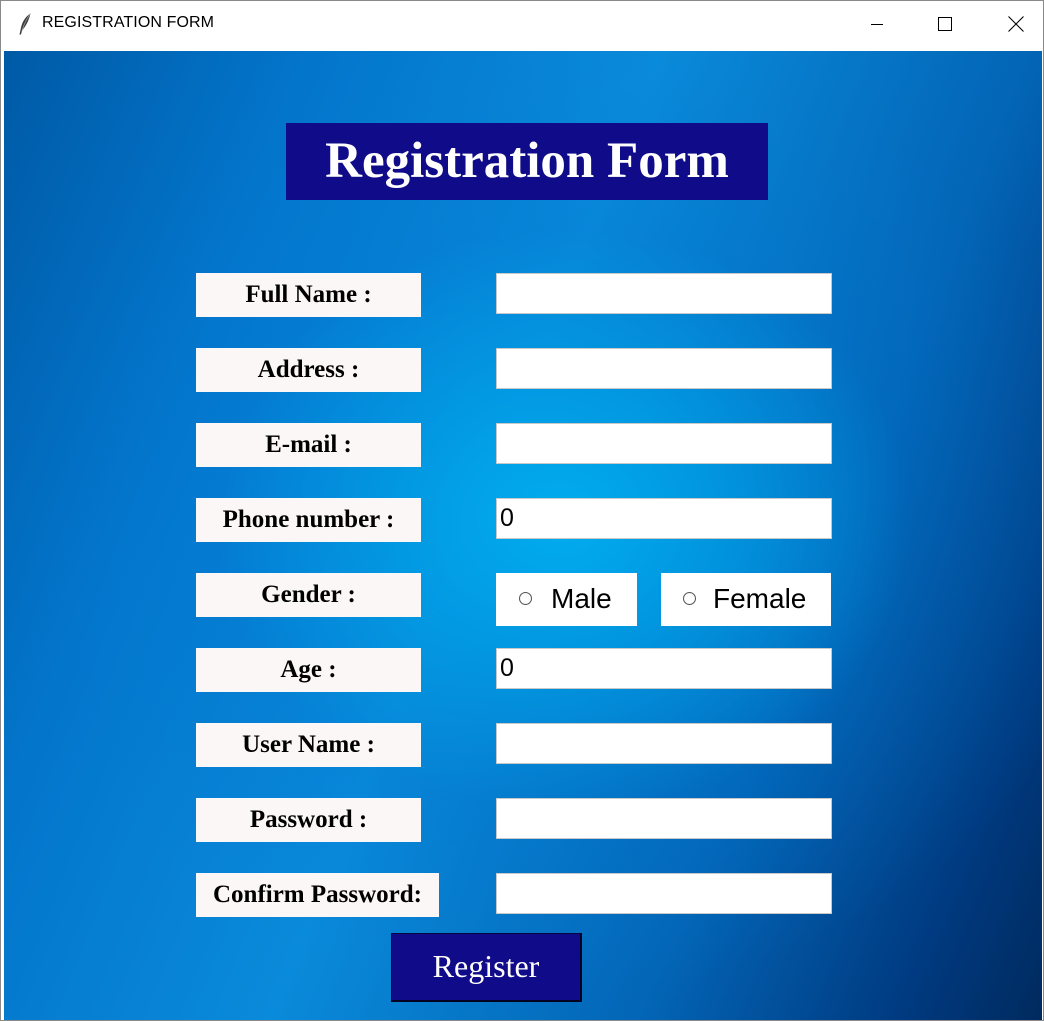 This screenshot has width=1044, height=1021. I want to click on close-icon, so click(1016, 24).